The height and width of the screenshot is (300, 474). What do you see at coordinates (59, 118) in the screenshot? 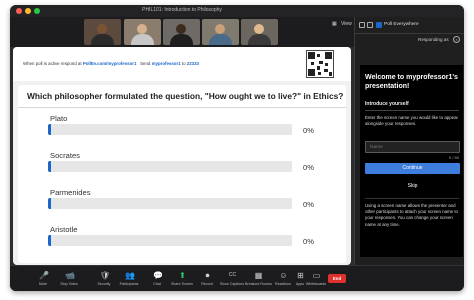
I see `option-label: Plato` at bounding box center [59, 118].